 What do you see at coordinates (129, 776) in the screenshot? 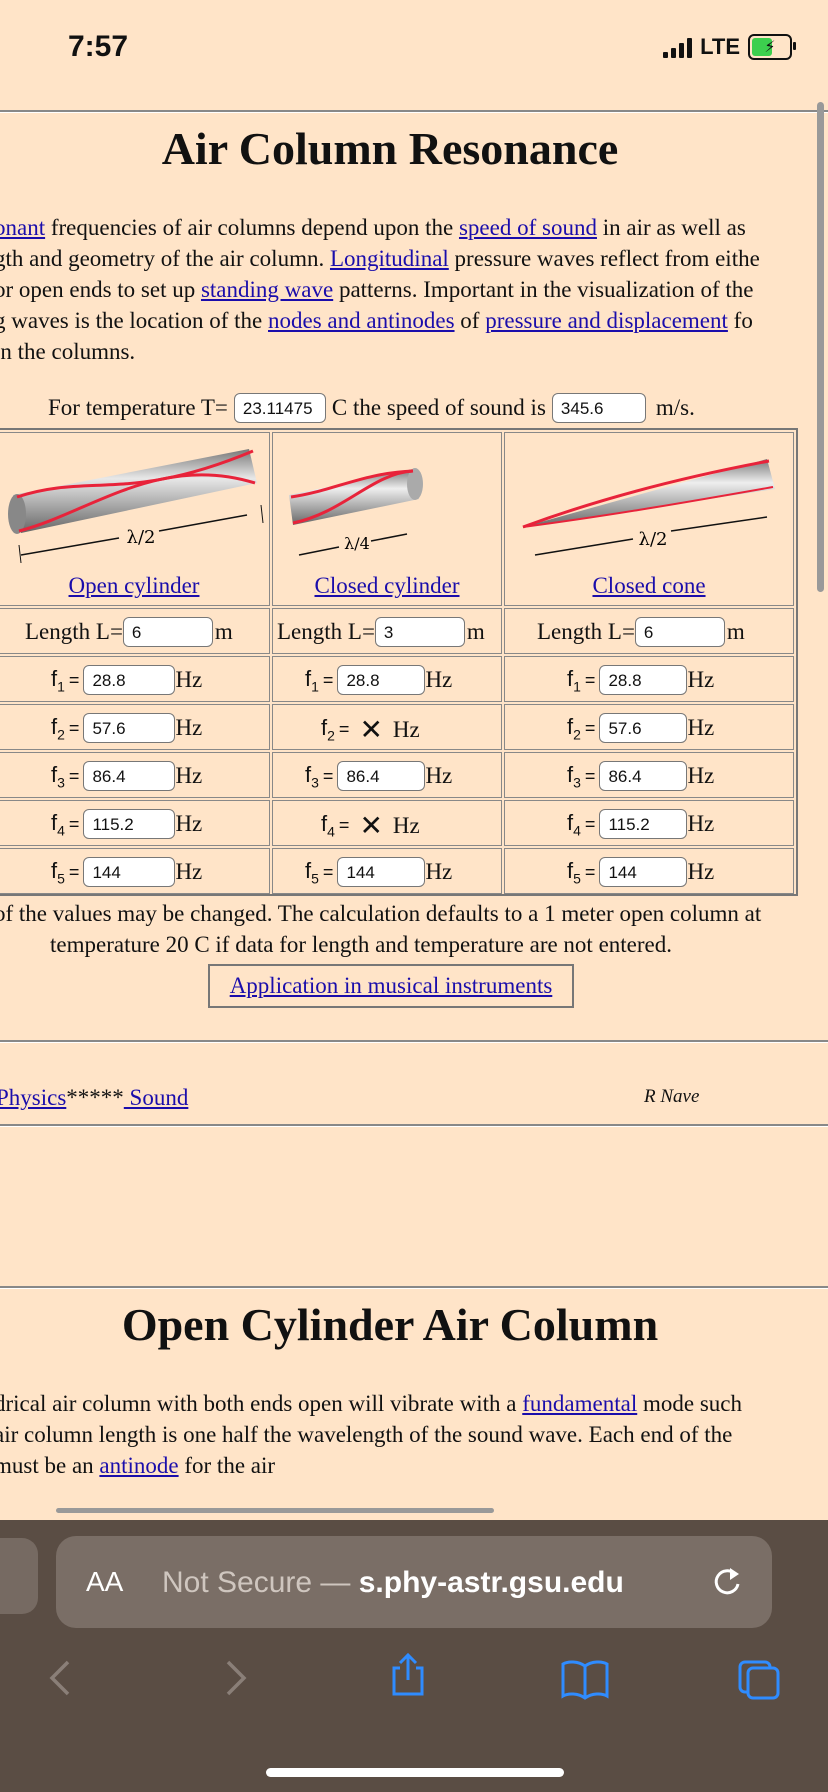
I see `open-f3-input: 86.4` at bounding box center [129, 776].